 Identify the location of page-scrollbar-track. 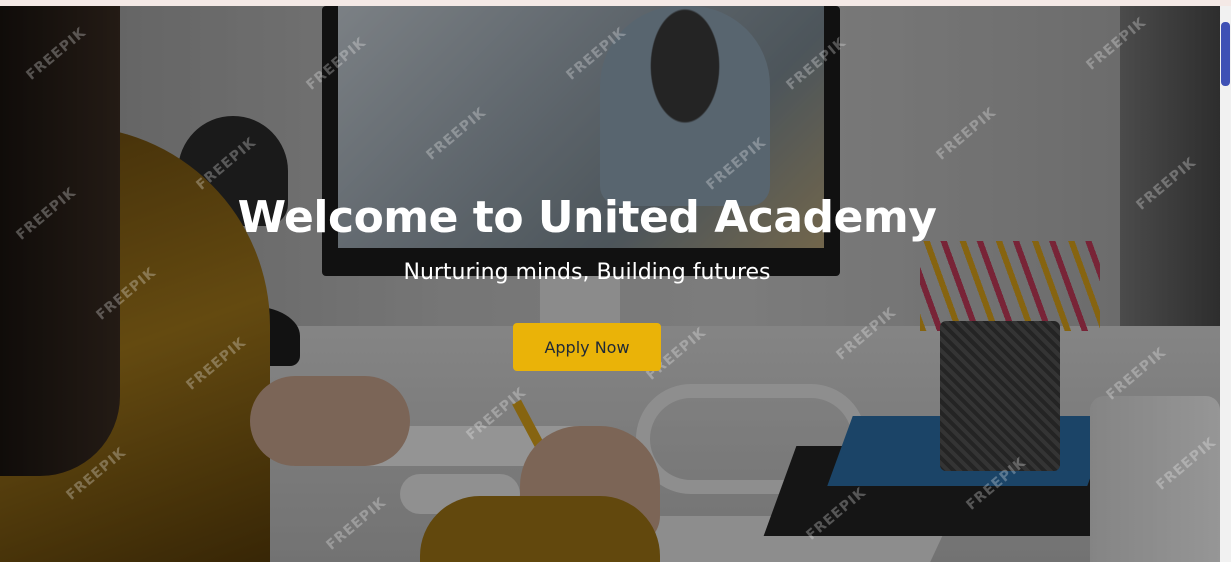
(1225, 284).